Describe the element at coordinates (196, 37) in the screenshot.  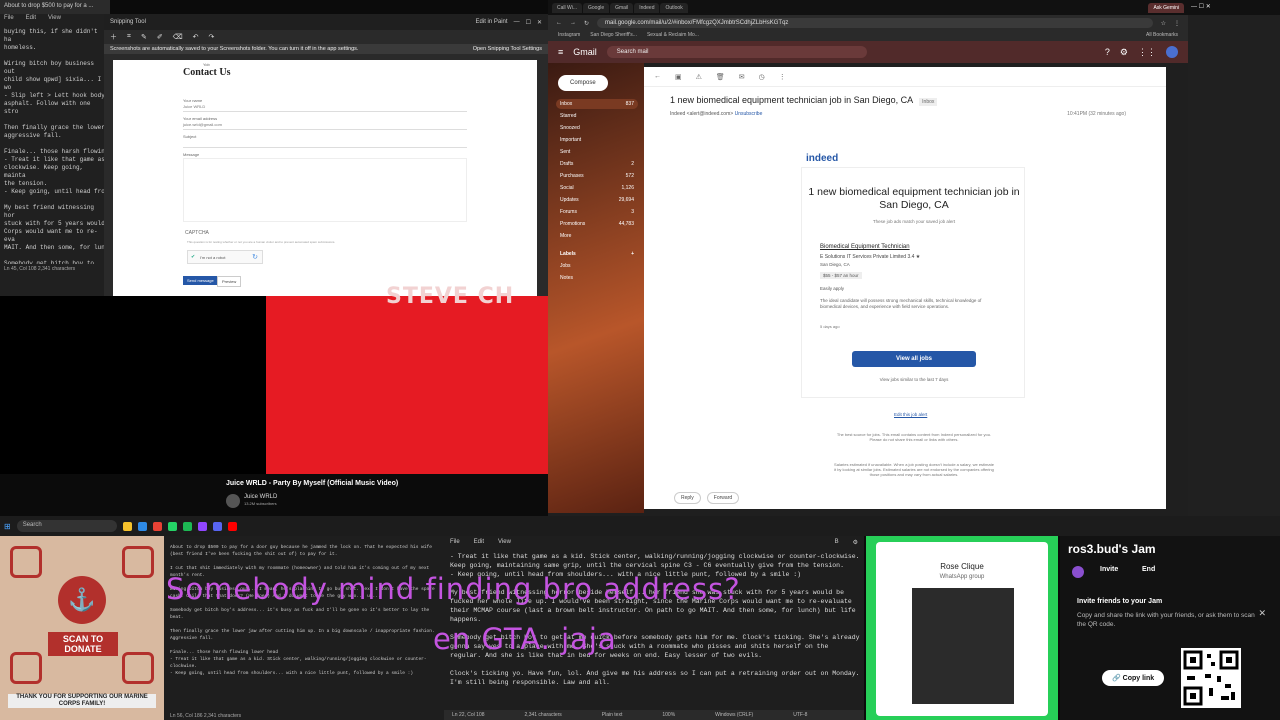
I see `undo-icon: ↶` at that location.